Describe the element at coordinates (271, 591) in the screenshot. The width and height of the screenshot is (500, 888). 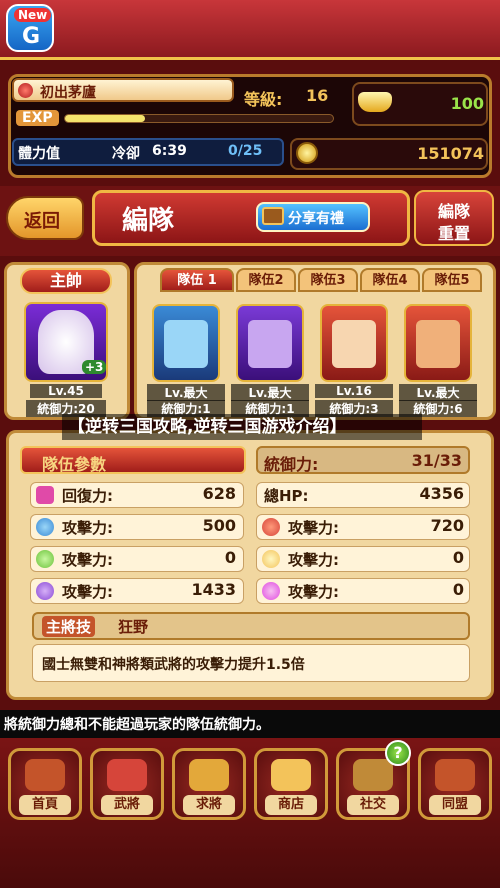
I see `heart-element-icon` at that location.